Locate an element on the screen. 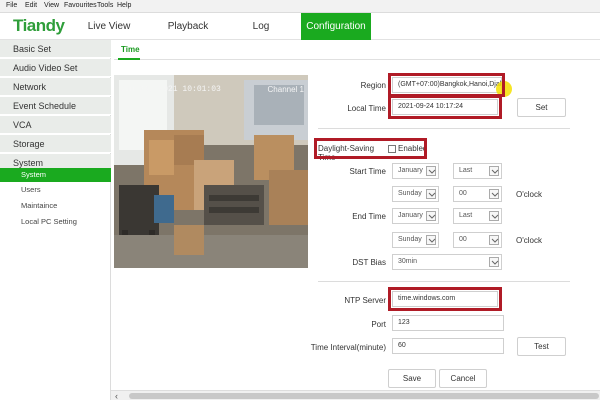 This screenshot has height=400, width=600. menu-file: File is located at coordinates (11, 5).